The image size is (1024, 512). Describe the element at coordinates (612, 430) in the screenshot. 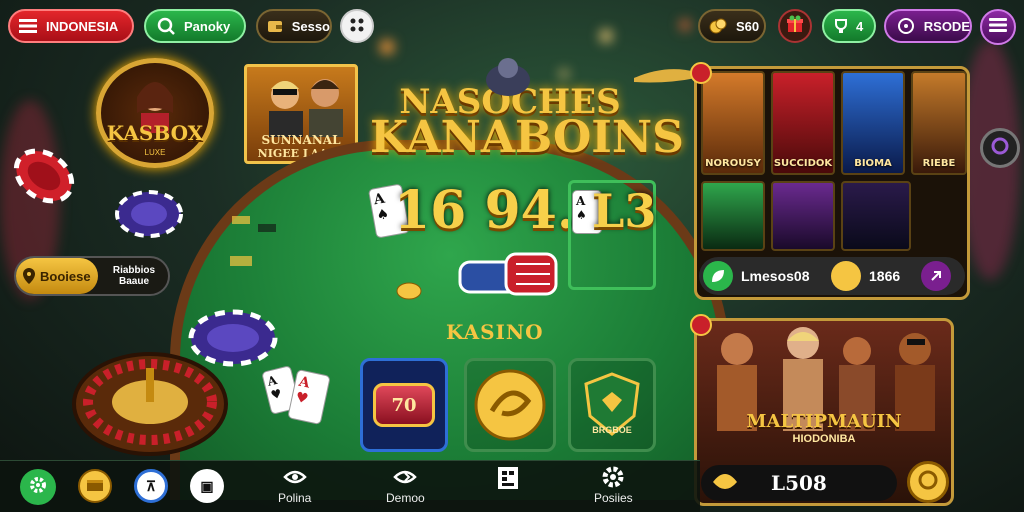

I see `crest-tile-label: BRGBOE` at that location.